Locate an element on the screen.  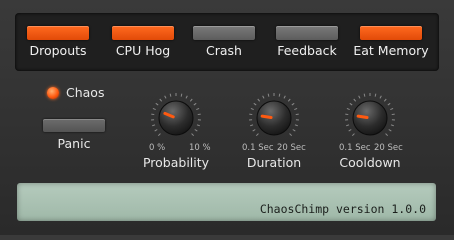
dropouts-label: Dropouts is located at coordinates (58, 50).